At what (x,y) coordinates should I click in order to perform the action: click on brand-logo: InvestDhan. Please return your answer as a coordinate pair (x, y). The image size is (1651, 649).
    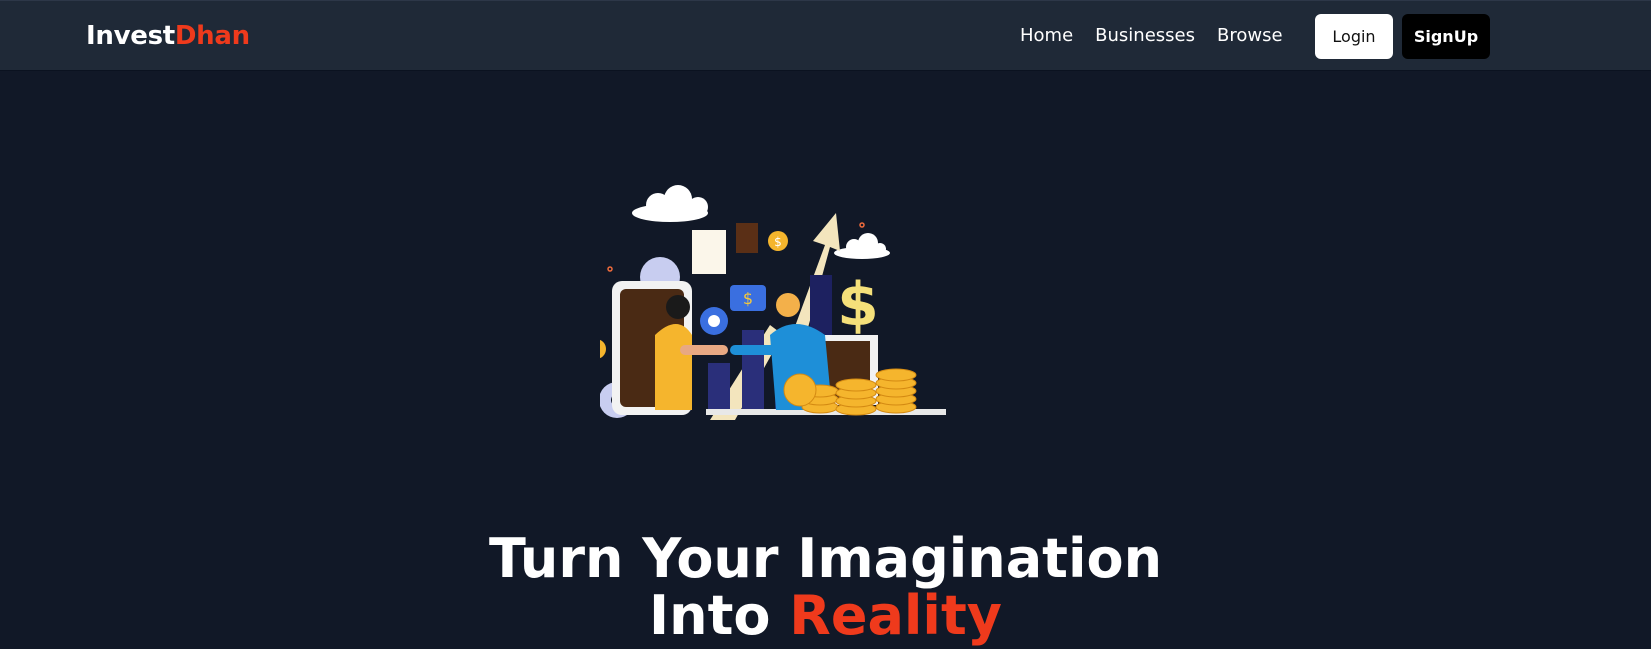
    Looking at the image, I should click on (168, 36).